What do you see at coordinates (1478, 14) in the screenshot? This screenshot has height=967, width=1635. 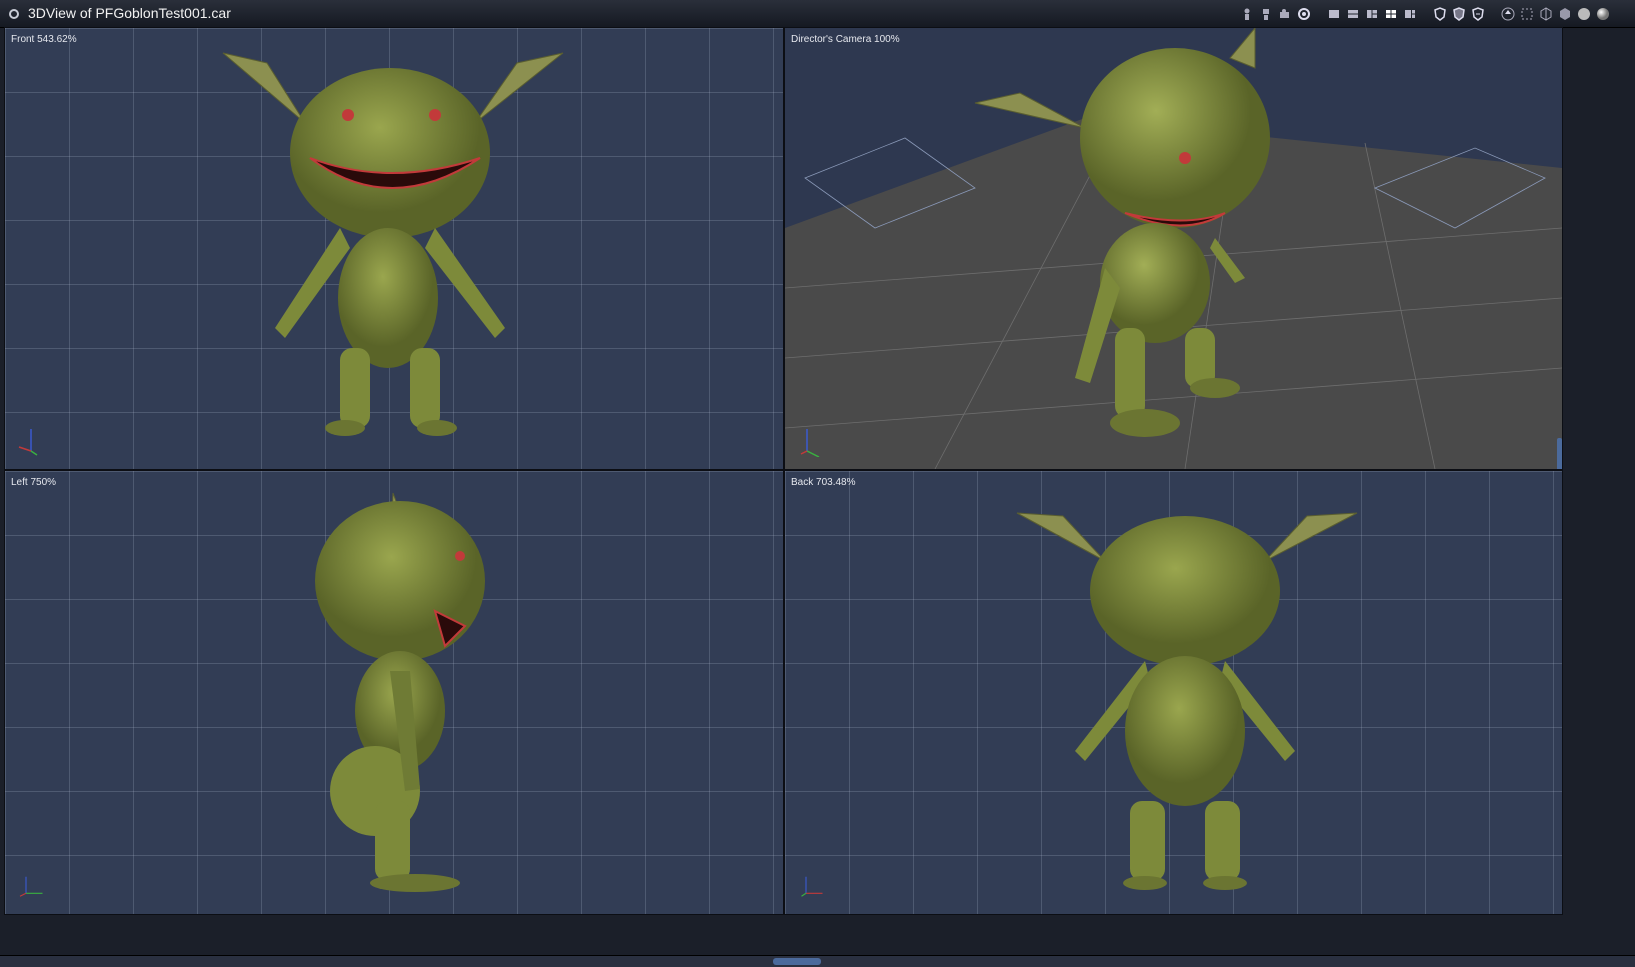 I see `shield-right-icon` at bounding box center [1478, 14].